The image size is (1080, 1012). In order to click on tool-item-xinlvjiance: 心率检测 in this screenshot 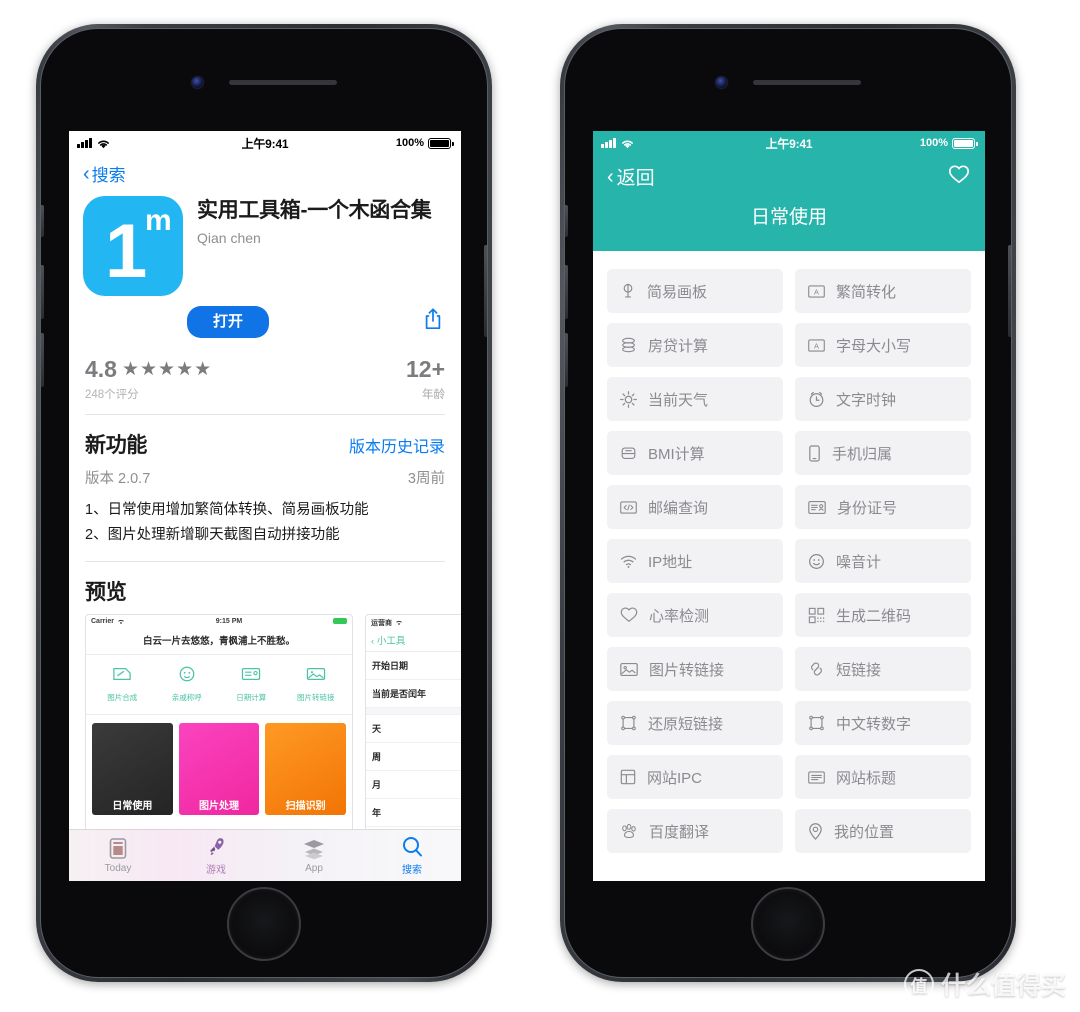, I will do `click(695, 615)`.